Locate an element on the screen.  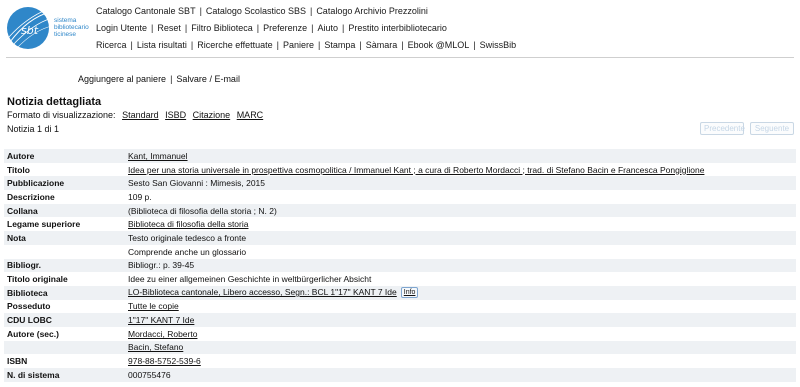
field-value-cell: Tutte le copie is located at coordinates (461, 306).